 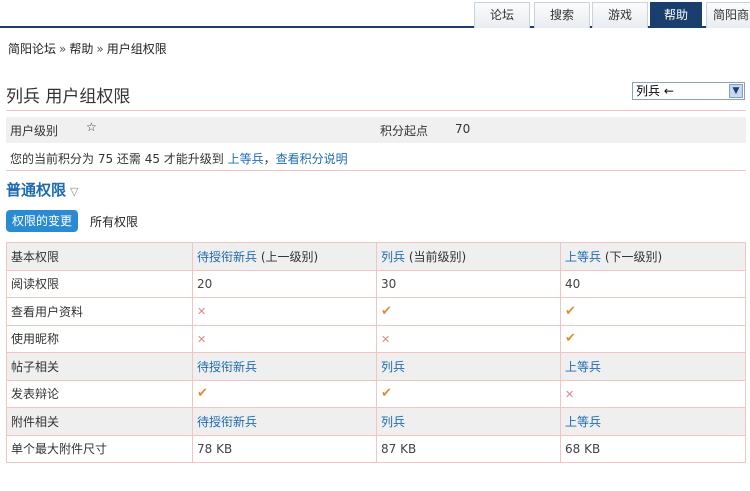 I want to click on chevron-down-icon: ▼, so click(x=736, y=91).